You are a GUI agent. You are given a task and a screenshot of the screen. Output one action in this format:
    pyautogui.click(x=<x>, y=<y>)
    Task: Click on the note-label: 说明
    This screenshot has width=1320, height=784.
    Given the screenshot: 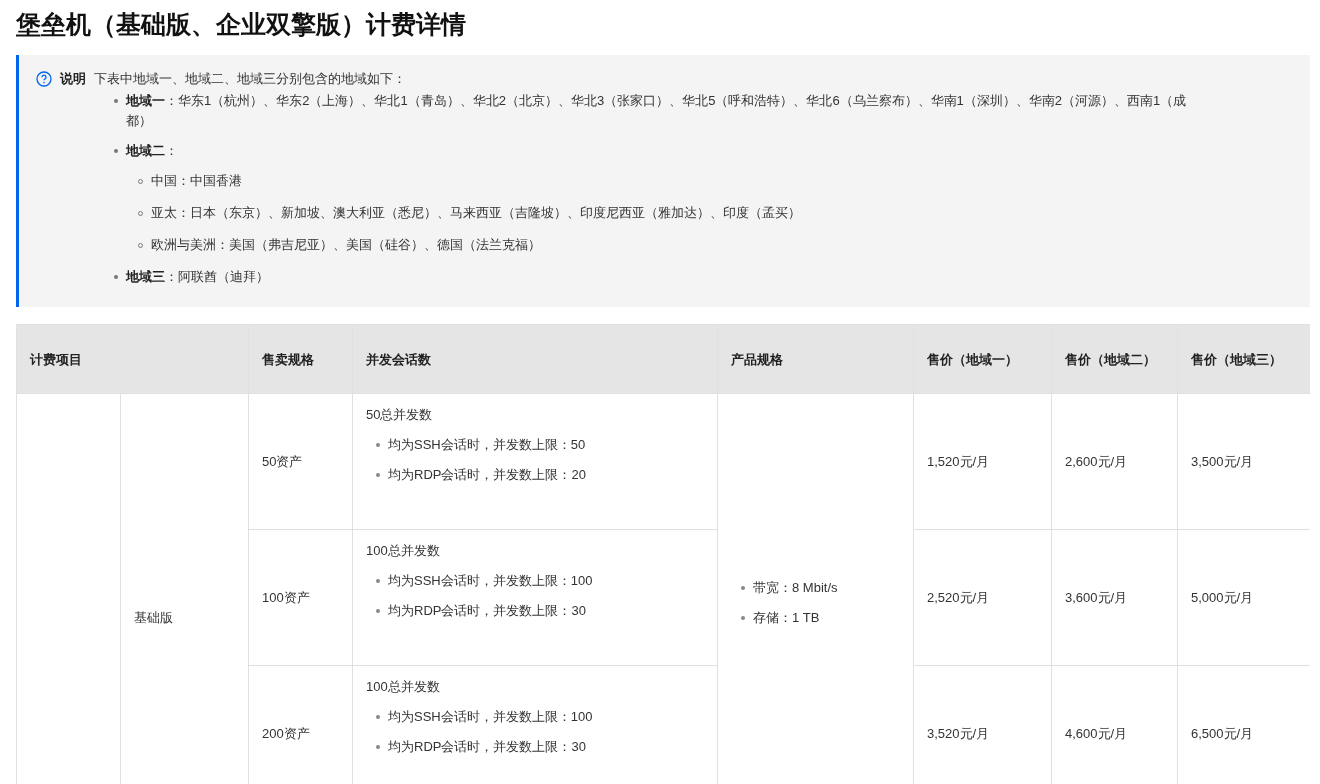 What is the action you would take?
    pyautogui.click(x=73, y=79)
    